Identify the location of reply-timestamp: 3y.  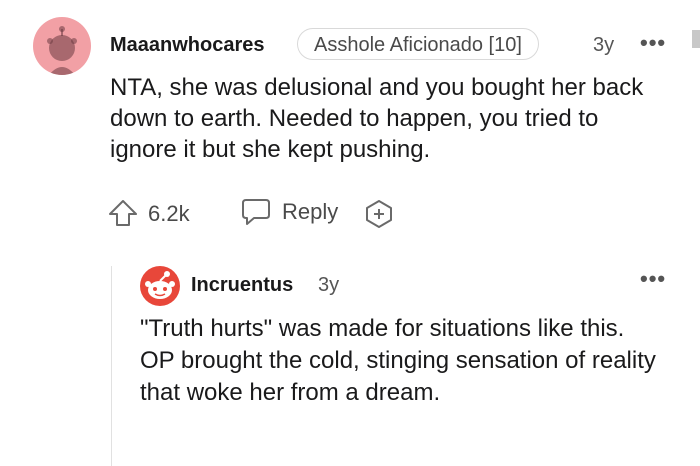
(329, 285).